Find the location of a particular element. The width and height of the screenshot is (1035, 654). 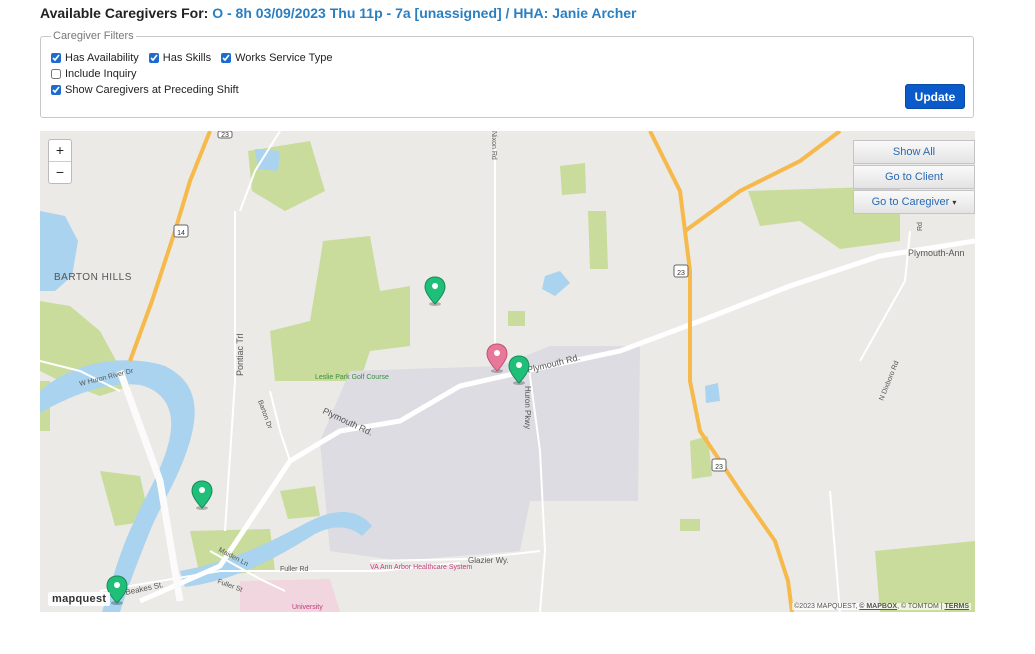

map-button-group: Show All Go to Client Go to Caregiver ▾ is located at coordinates (914, 177).